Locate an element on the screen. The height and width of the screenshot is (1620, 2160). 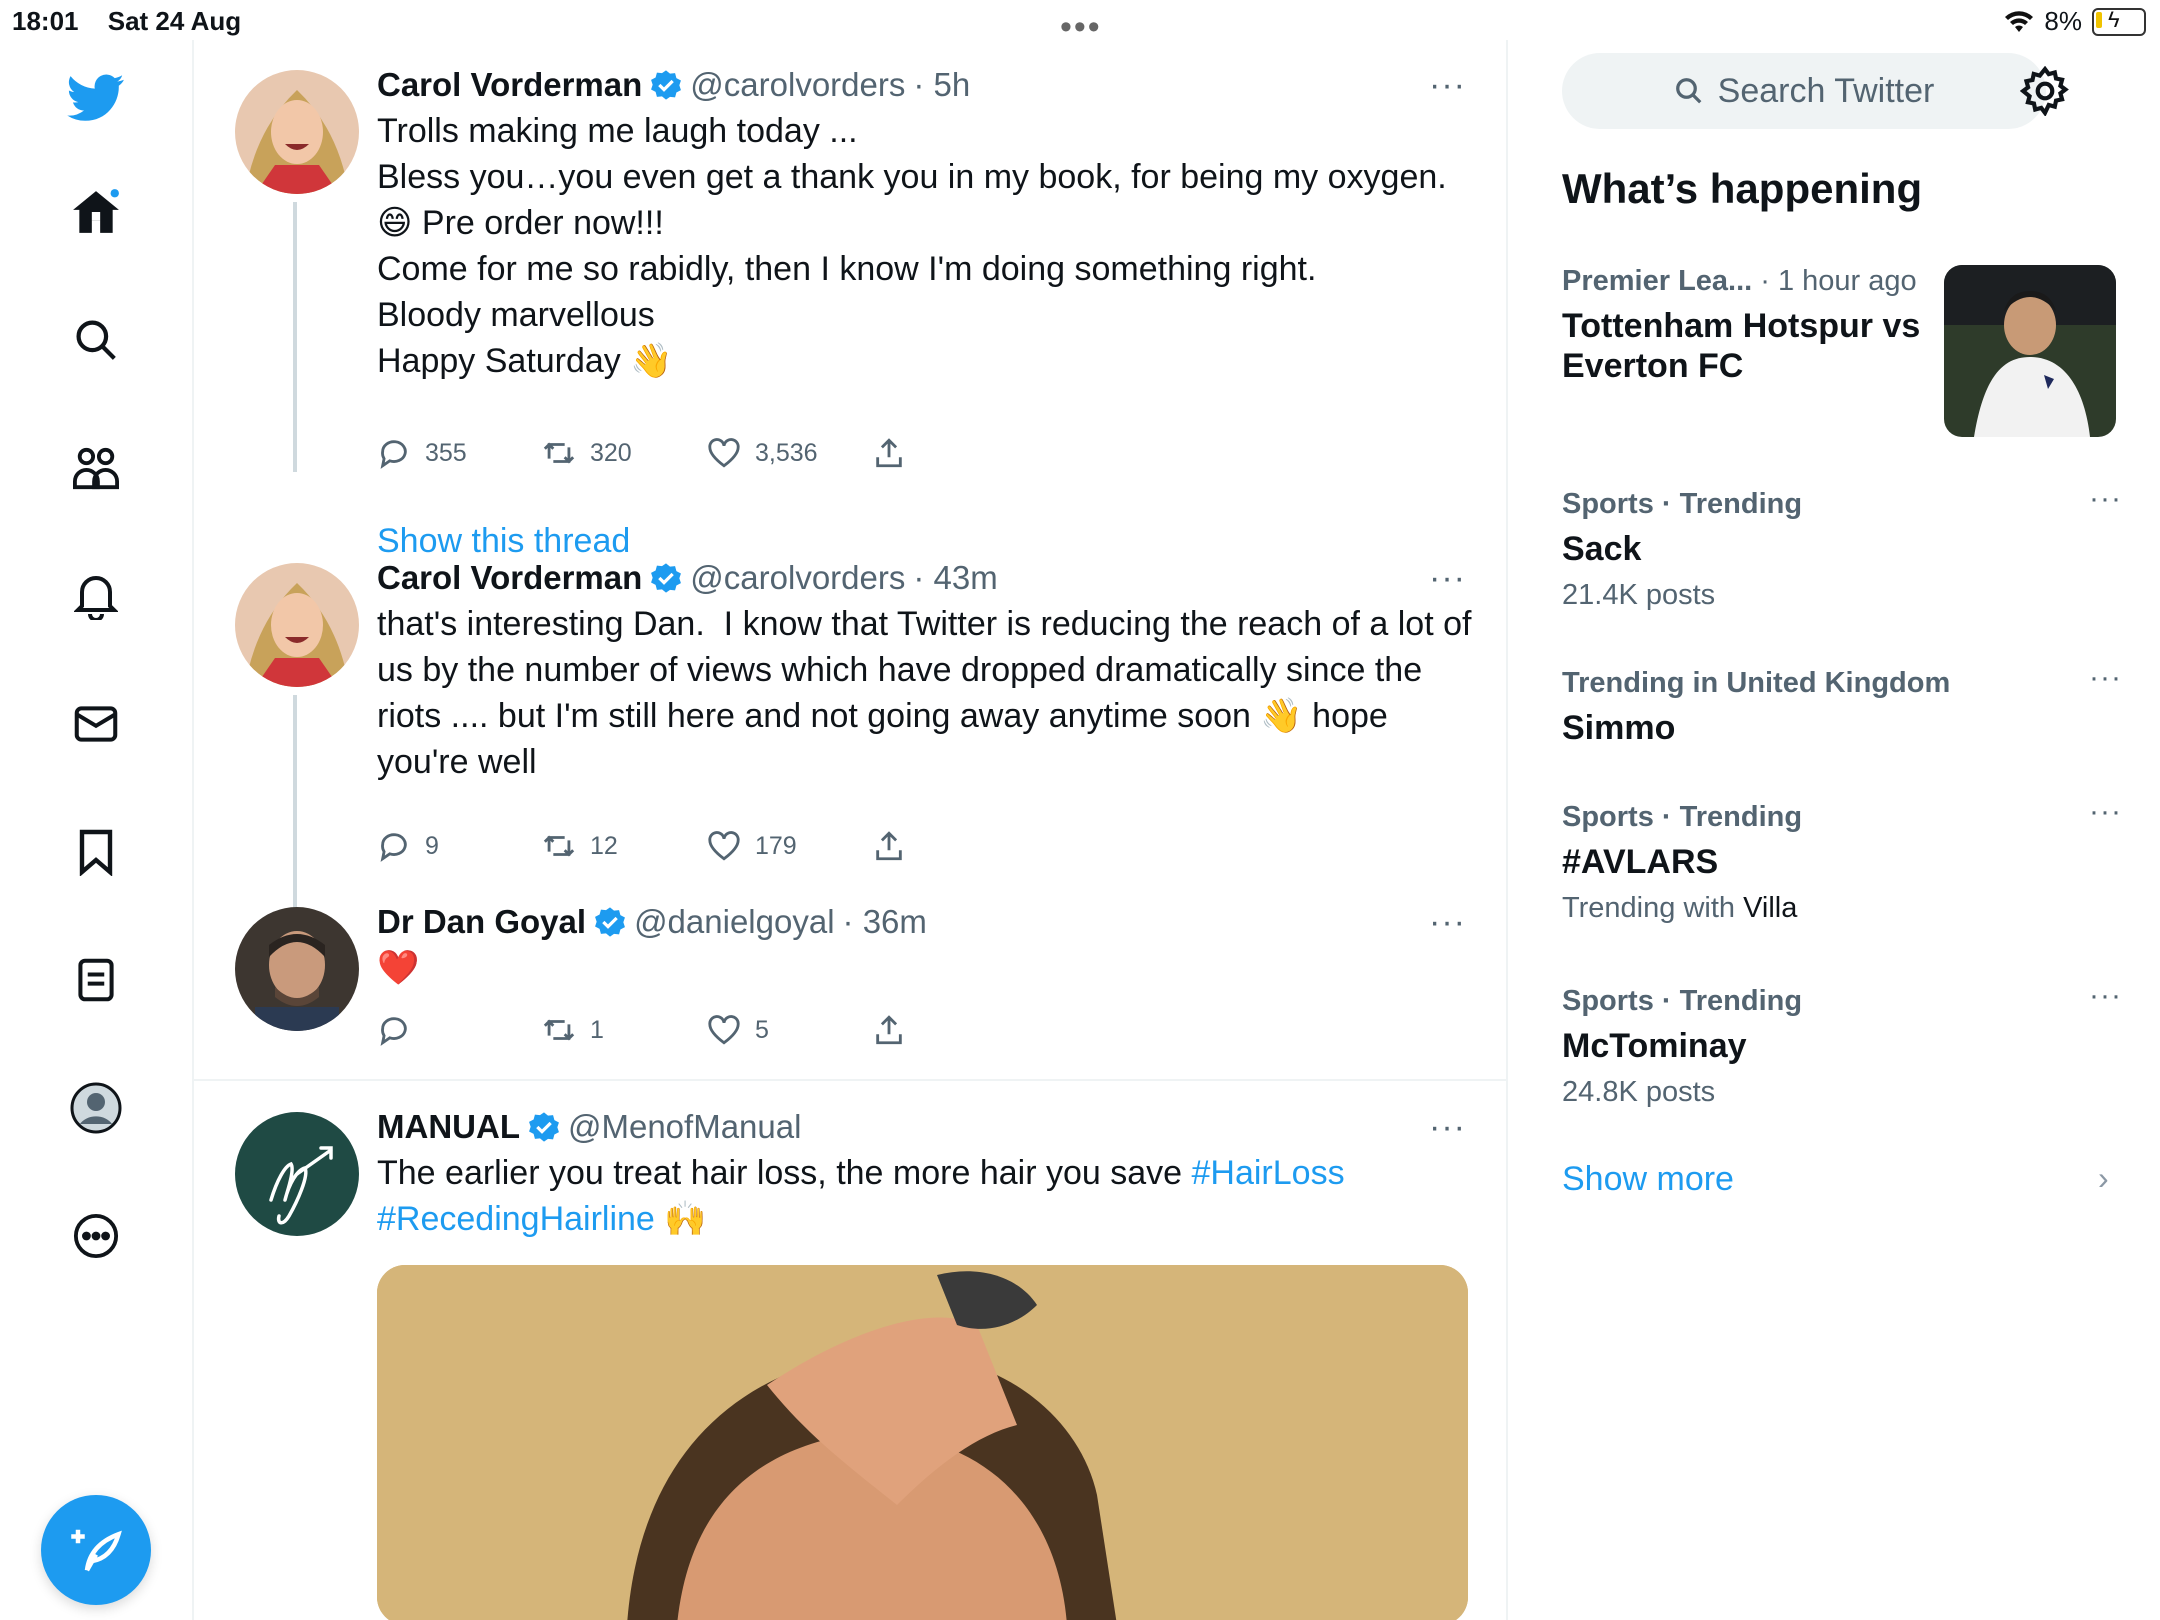
settings-gear-icon is located at coordinates (2045, 91).